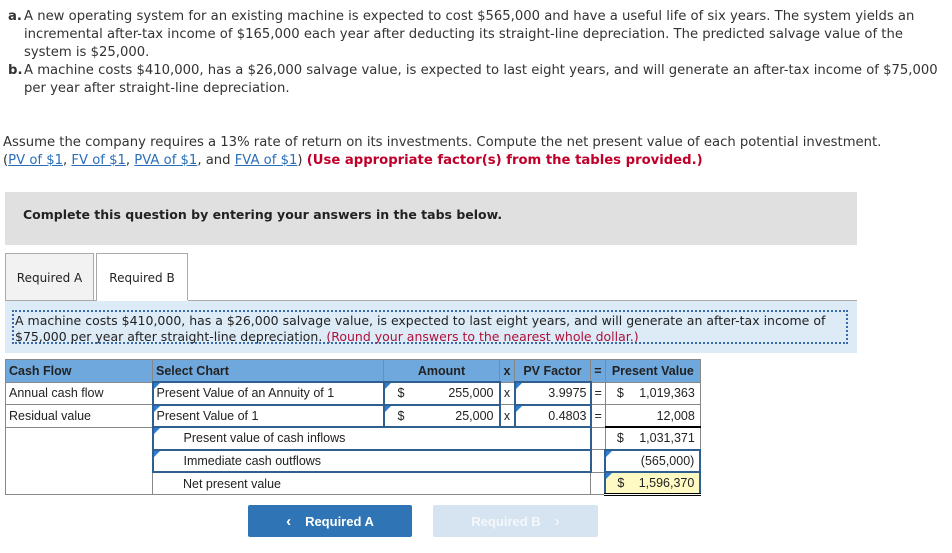 Image resolution: width=952 pixels, height=553 pixels. I want to click on npv-label: Net present value, so click(371, 483).